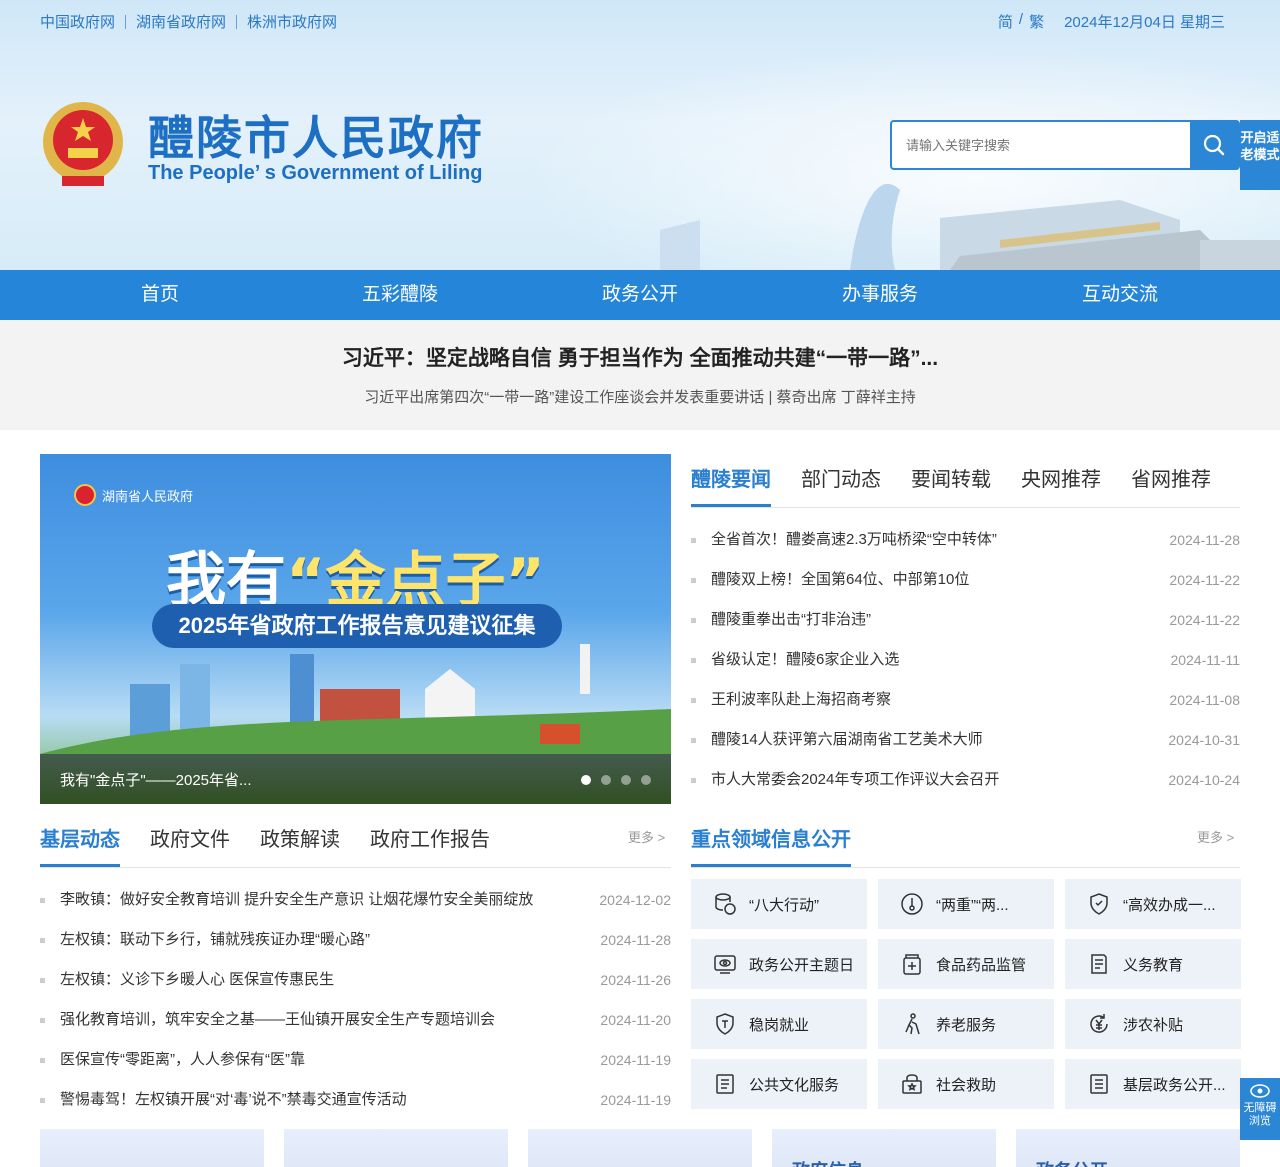 The width and height of the screenshot is (1280, 1167). I want to click on news-title: 警惕毒驾！左权镇开展“对‘毒’说不”禁毒交通宣传活动, so click(233, 1099).